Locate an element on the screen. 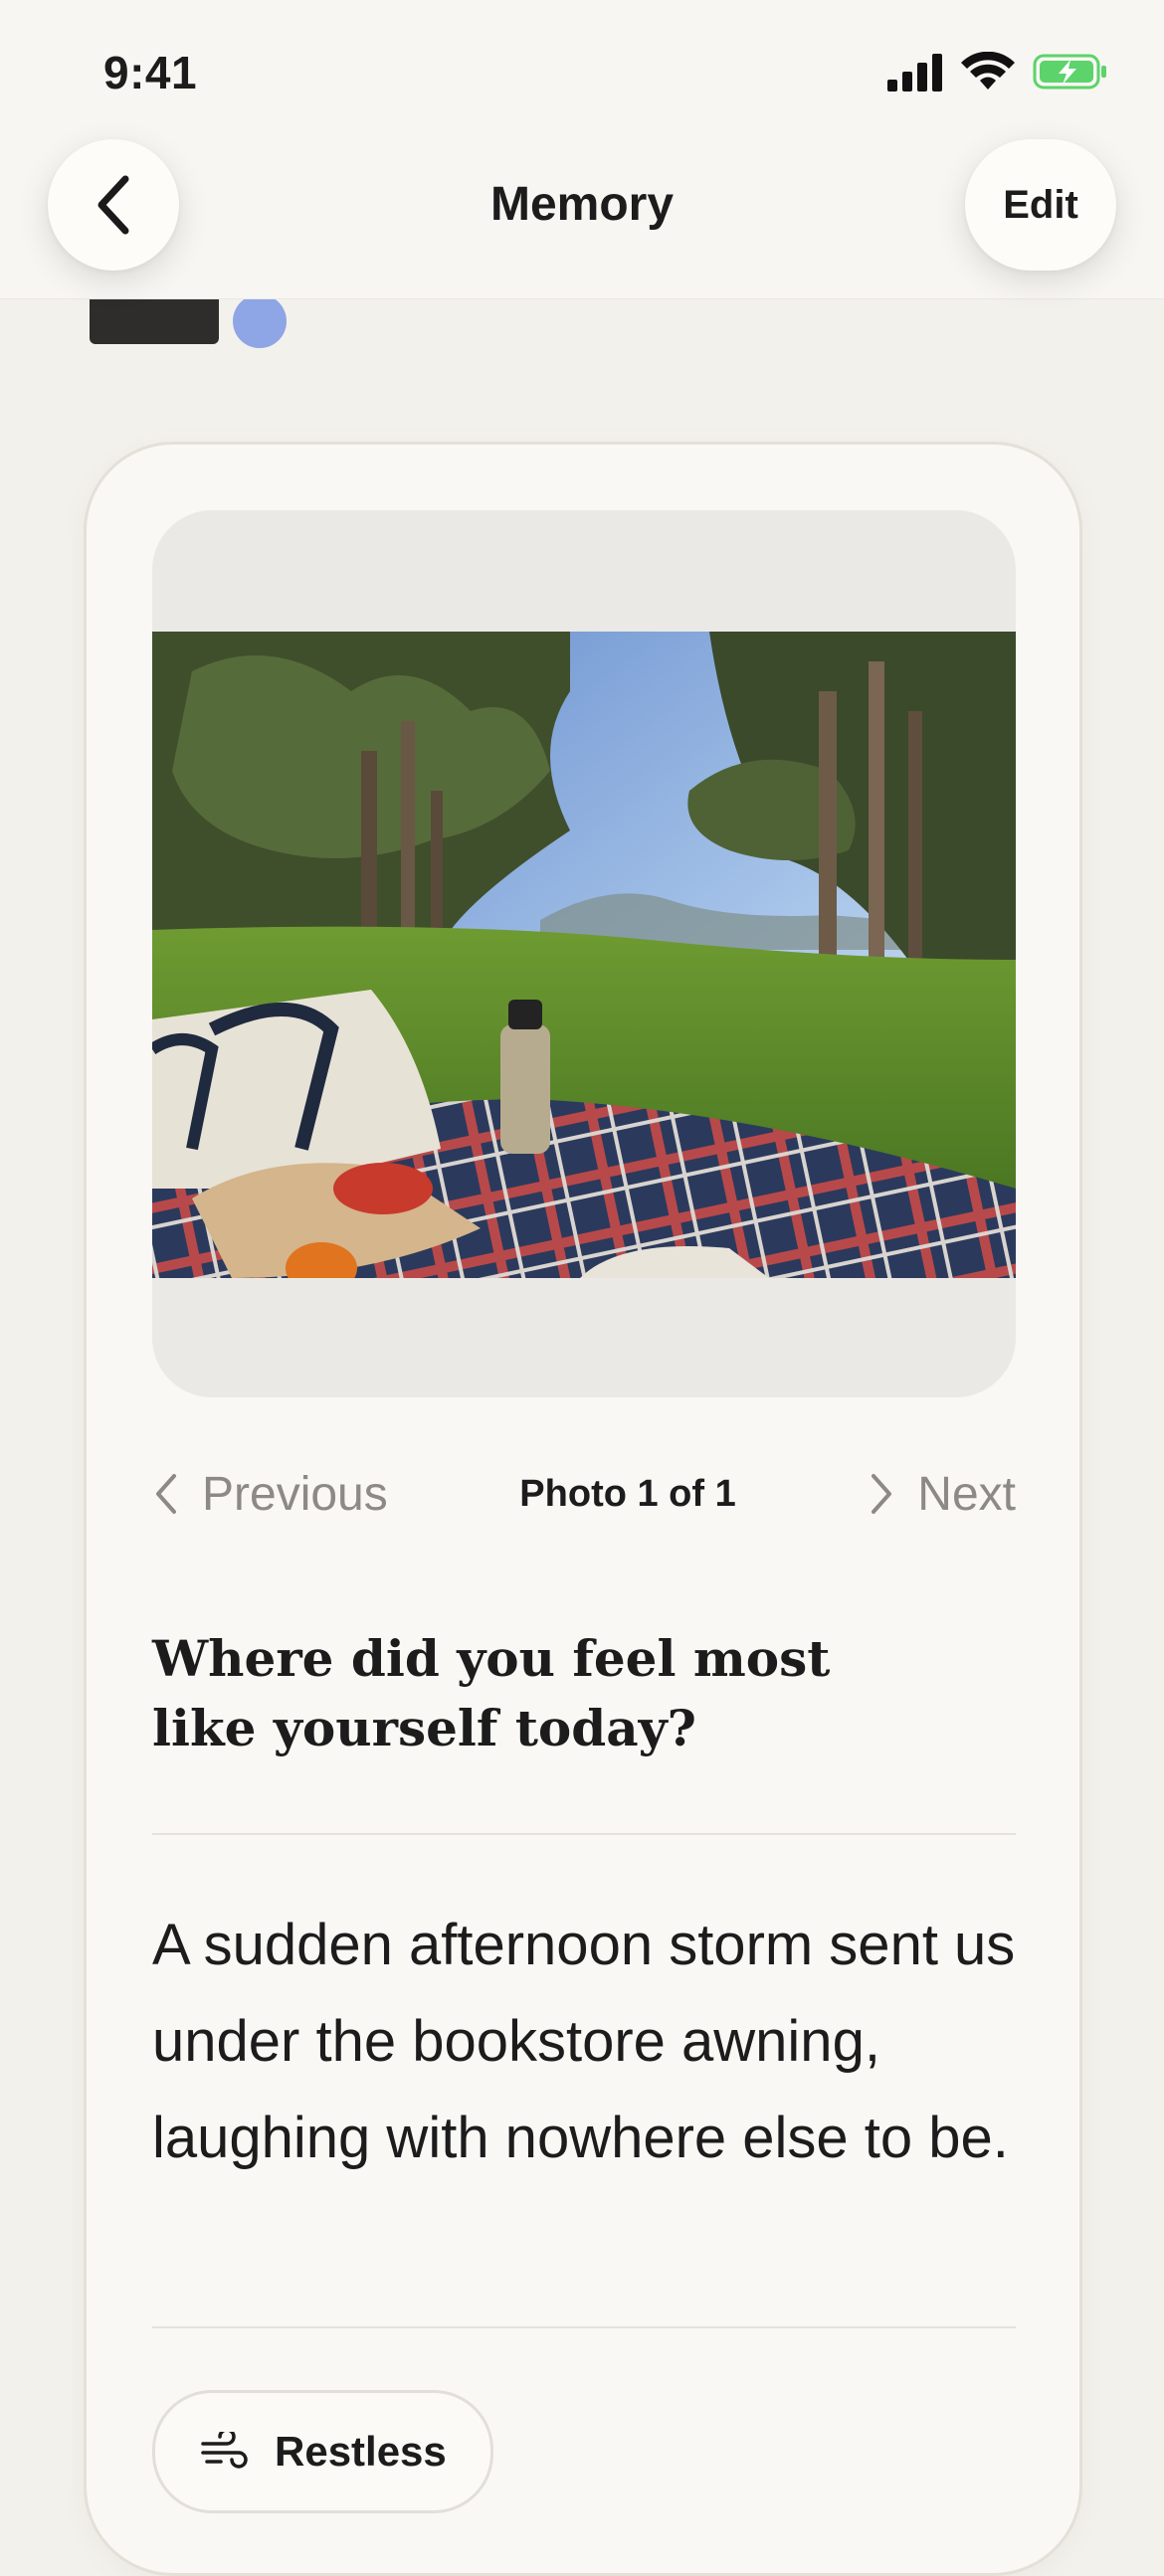 This screenshot has height=2576, width=1164. battery-charging-icon is located at coordinates (1069, 72).